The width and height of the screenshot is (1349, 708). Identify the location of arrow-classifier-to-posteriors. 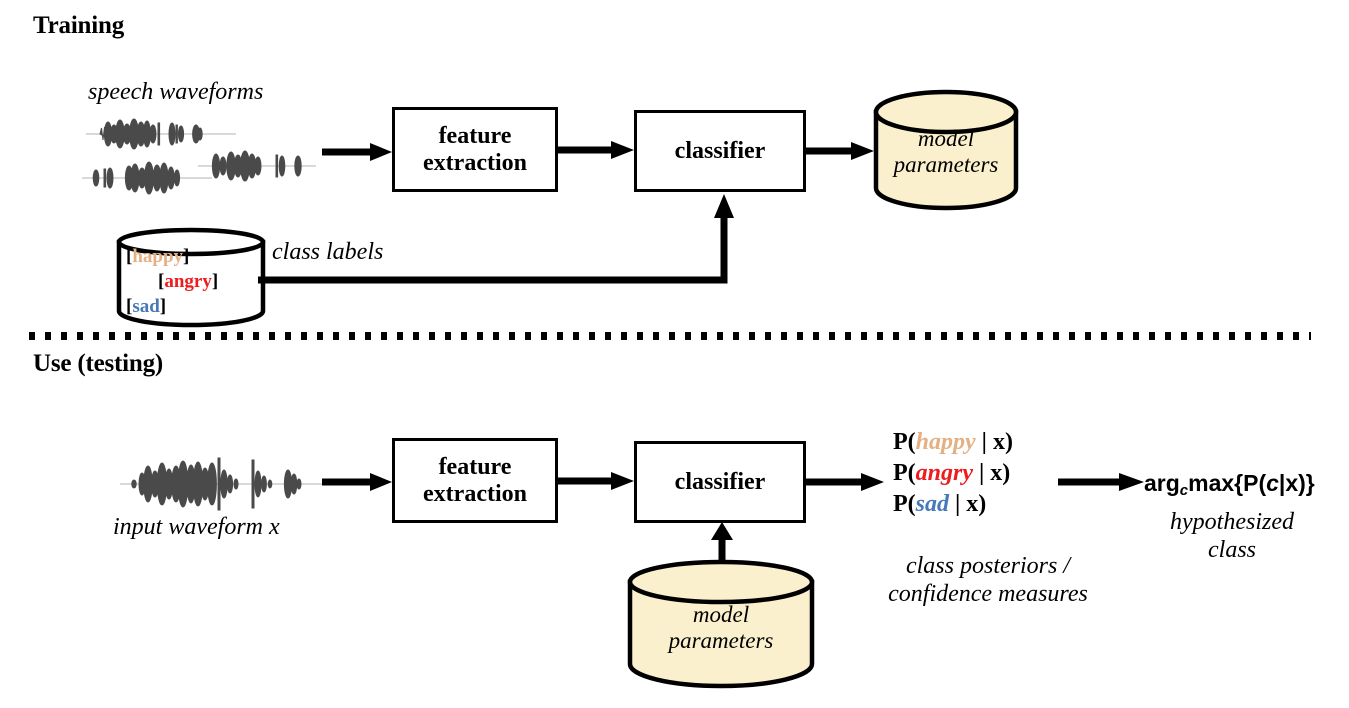
(846, 482).